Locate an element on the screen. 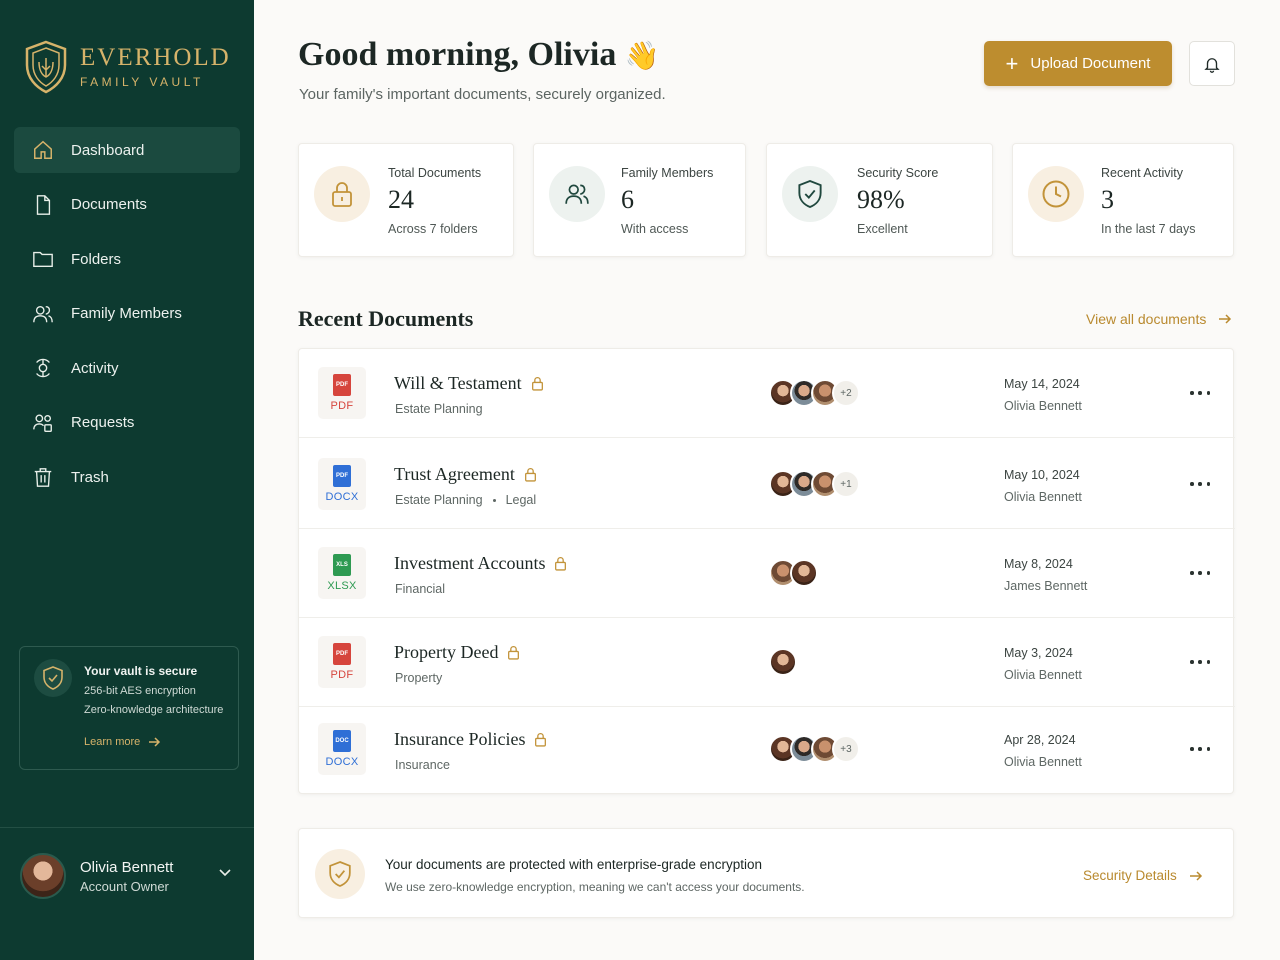 The image size is (1280, 960). user-profile-menu: Olivia Bennett Account Owner is located at coordinates (128, 876).